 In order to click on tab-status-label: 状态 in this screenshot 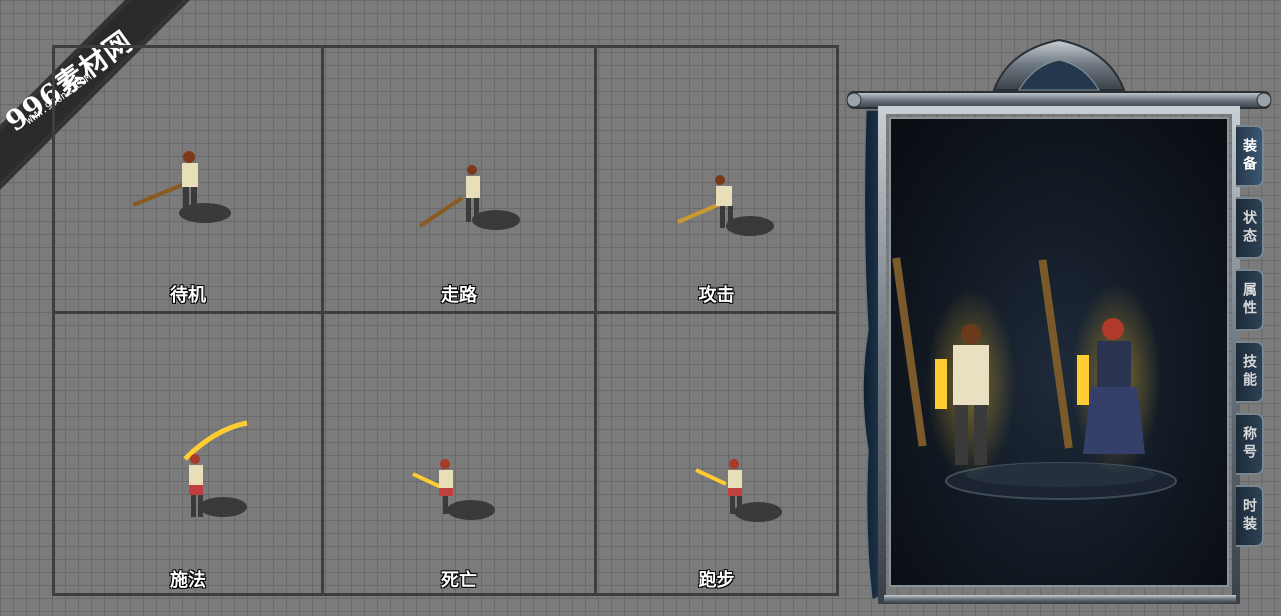, I will do `click(1249, 228)`.